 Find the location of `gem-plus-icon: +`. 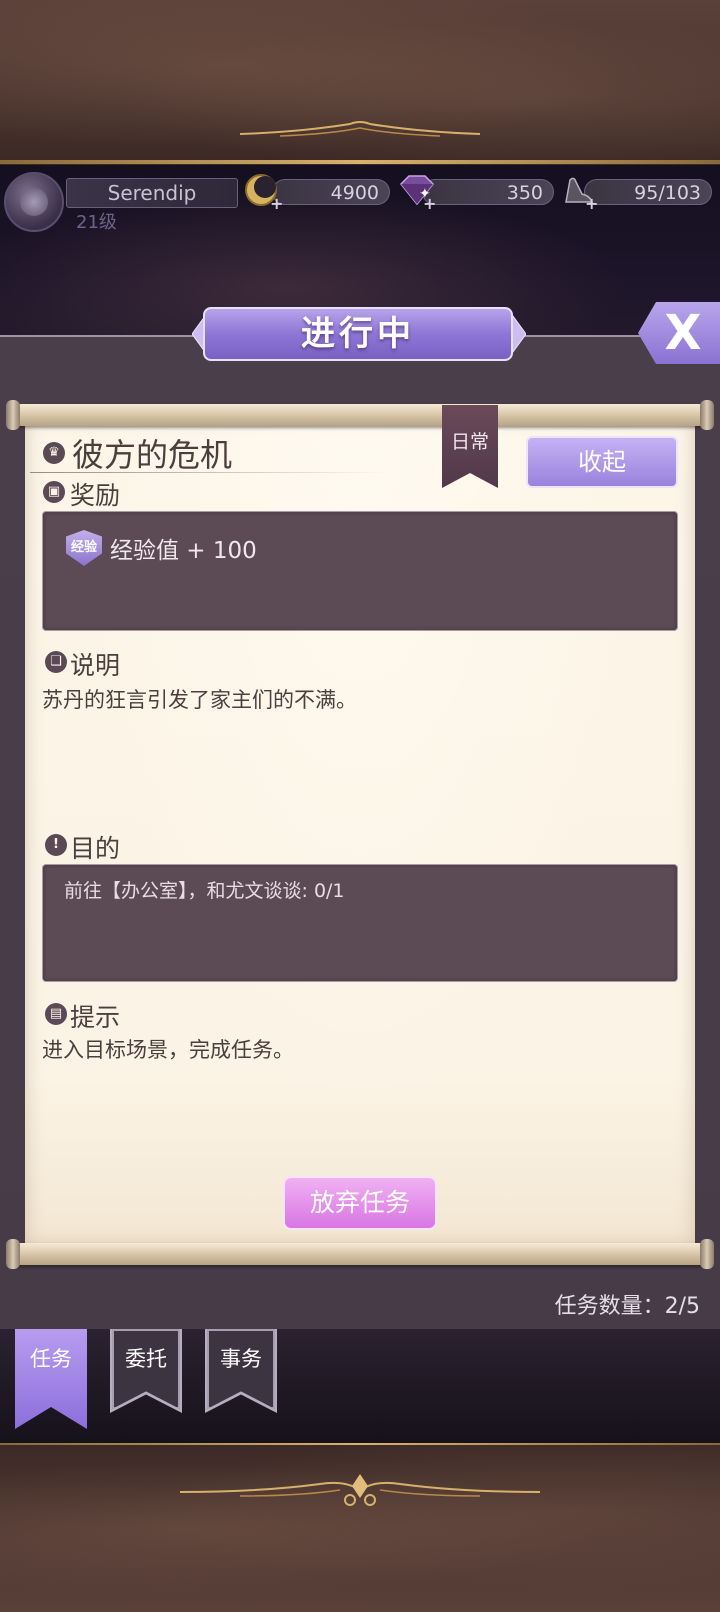

gem-plus-icon: + is located at coordinates (429, 203).